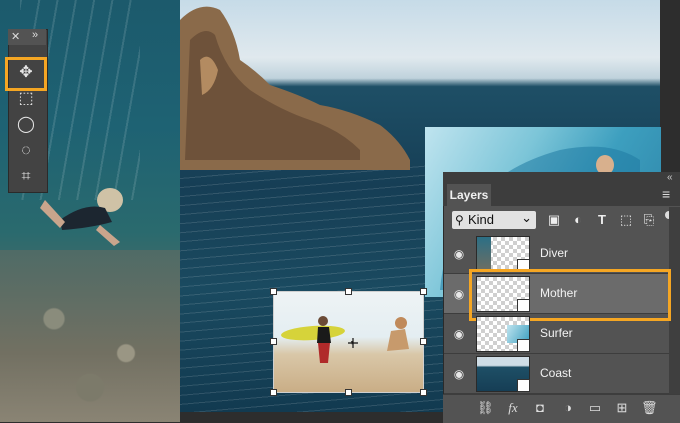 This screenshot has height=423, width=680. I want to click on crop-icon: ⌗, so click(26, 177).